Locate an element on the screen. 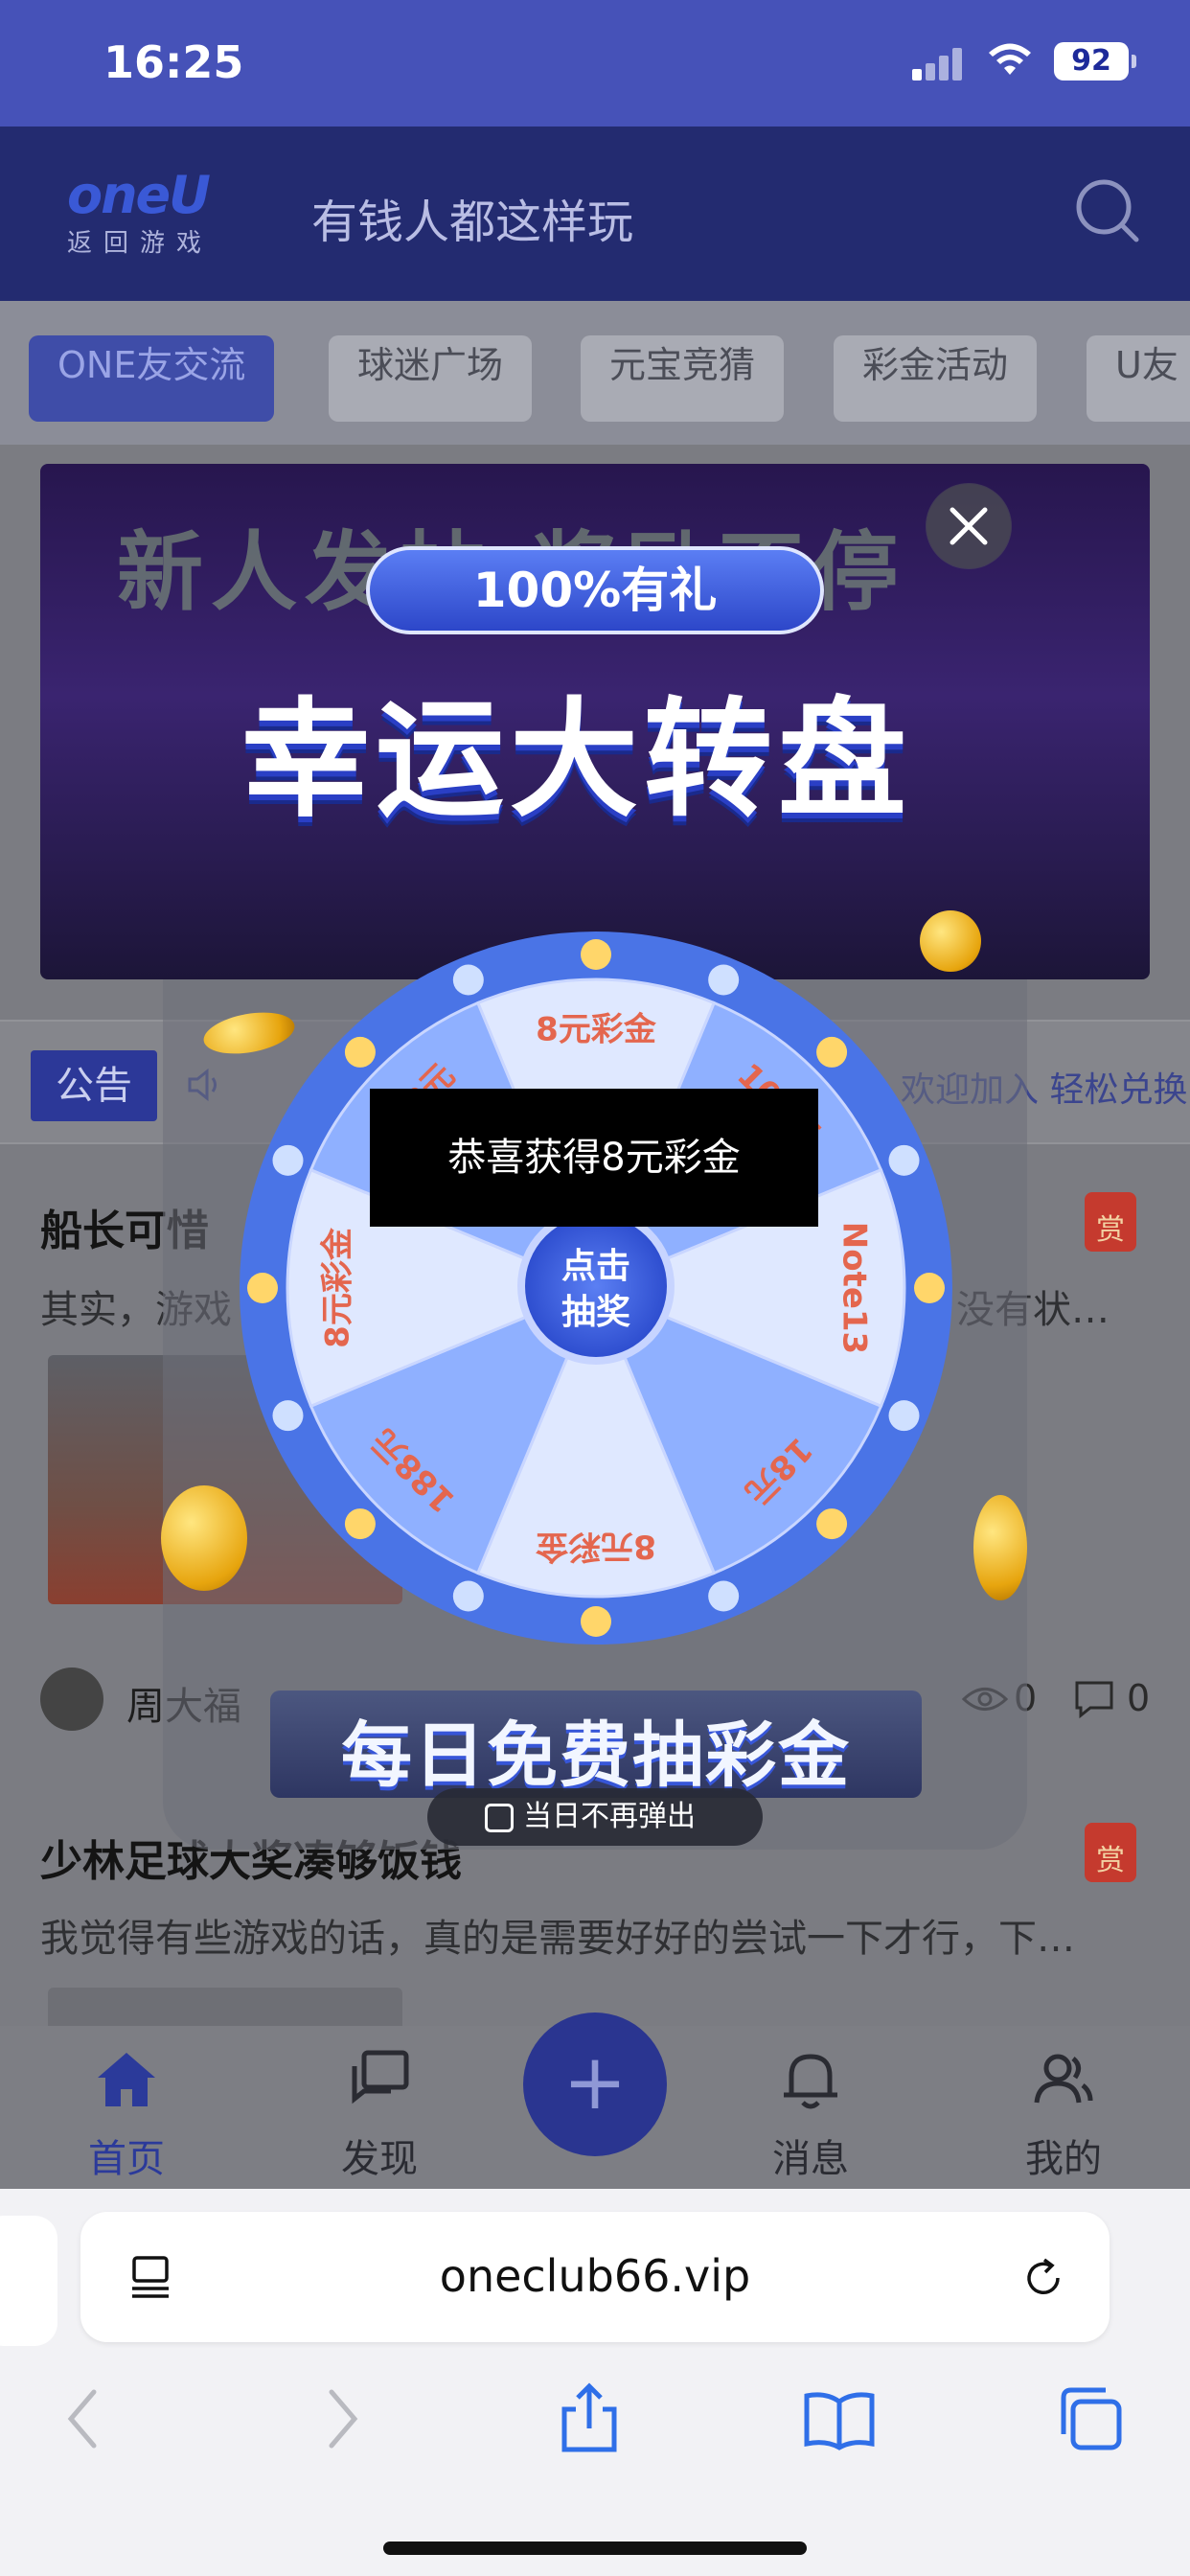 The height and width of the screenshot is (2576, 1190). dont-show-today-toggle: 当日不再弹出 is located at coordinates (595, 1817).